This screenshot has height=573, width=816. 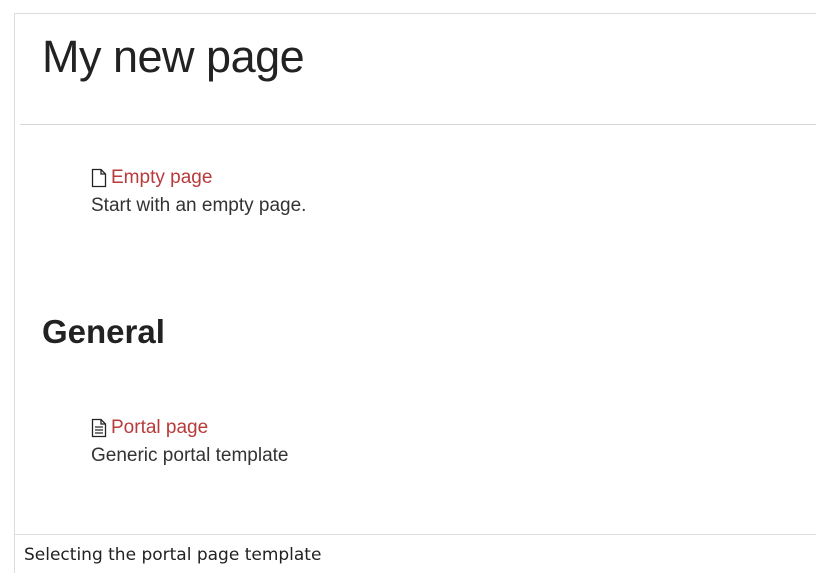 I want to click on page-title: My new page, so click(x=173, y=56).